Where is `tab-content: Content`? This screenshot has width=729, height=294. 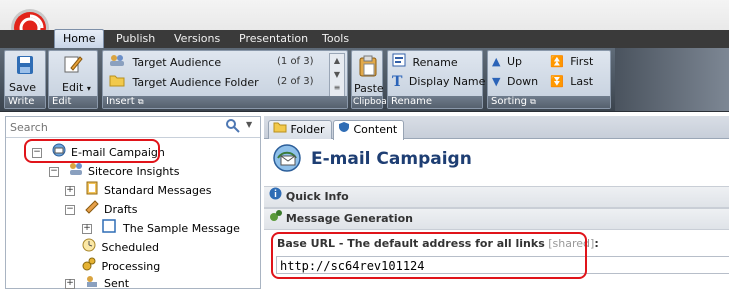 tab-content: Content is located at coordinates (369, 130).